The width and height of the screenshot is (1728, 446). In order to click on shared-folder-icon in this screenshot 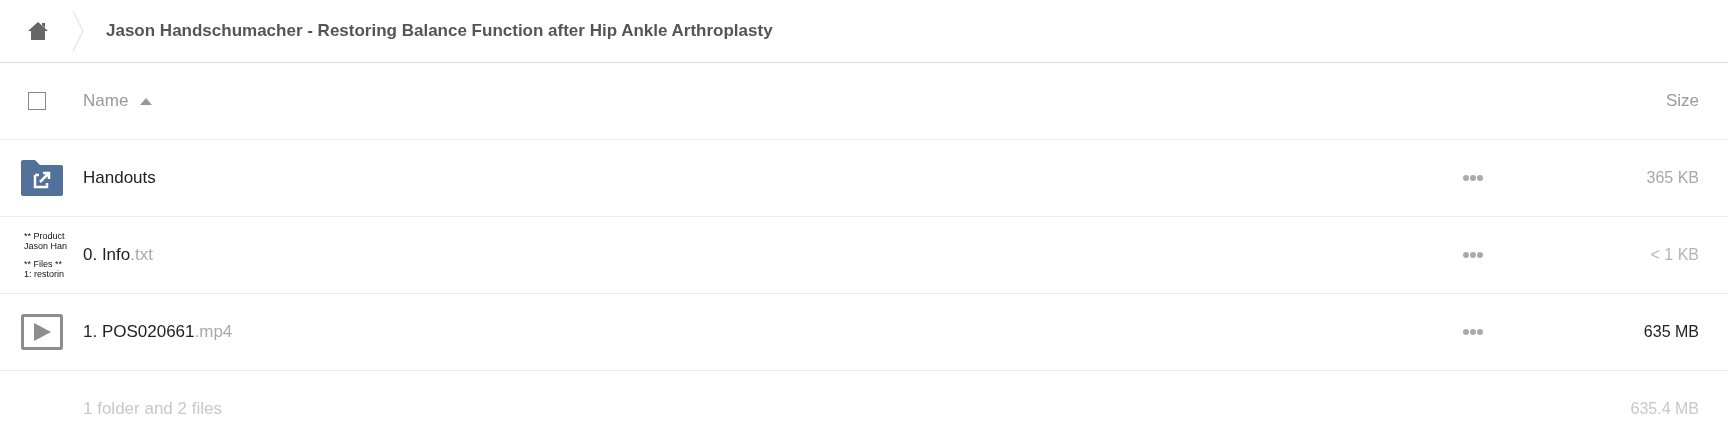, I will do `click(41, 178)`.